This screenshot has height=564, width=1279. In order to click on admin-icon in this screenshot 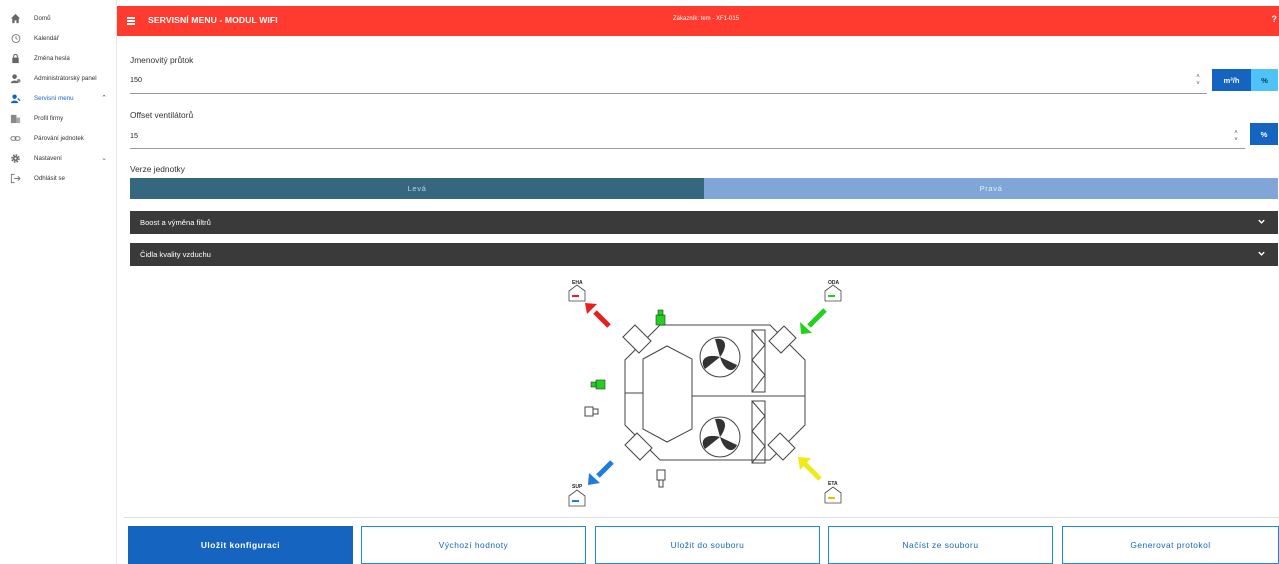, I will do `click(15, 78)`.